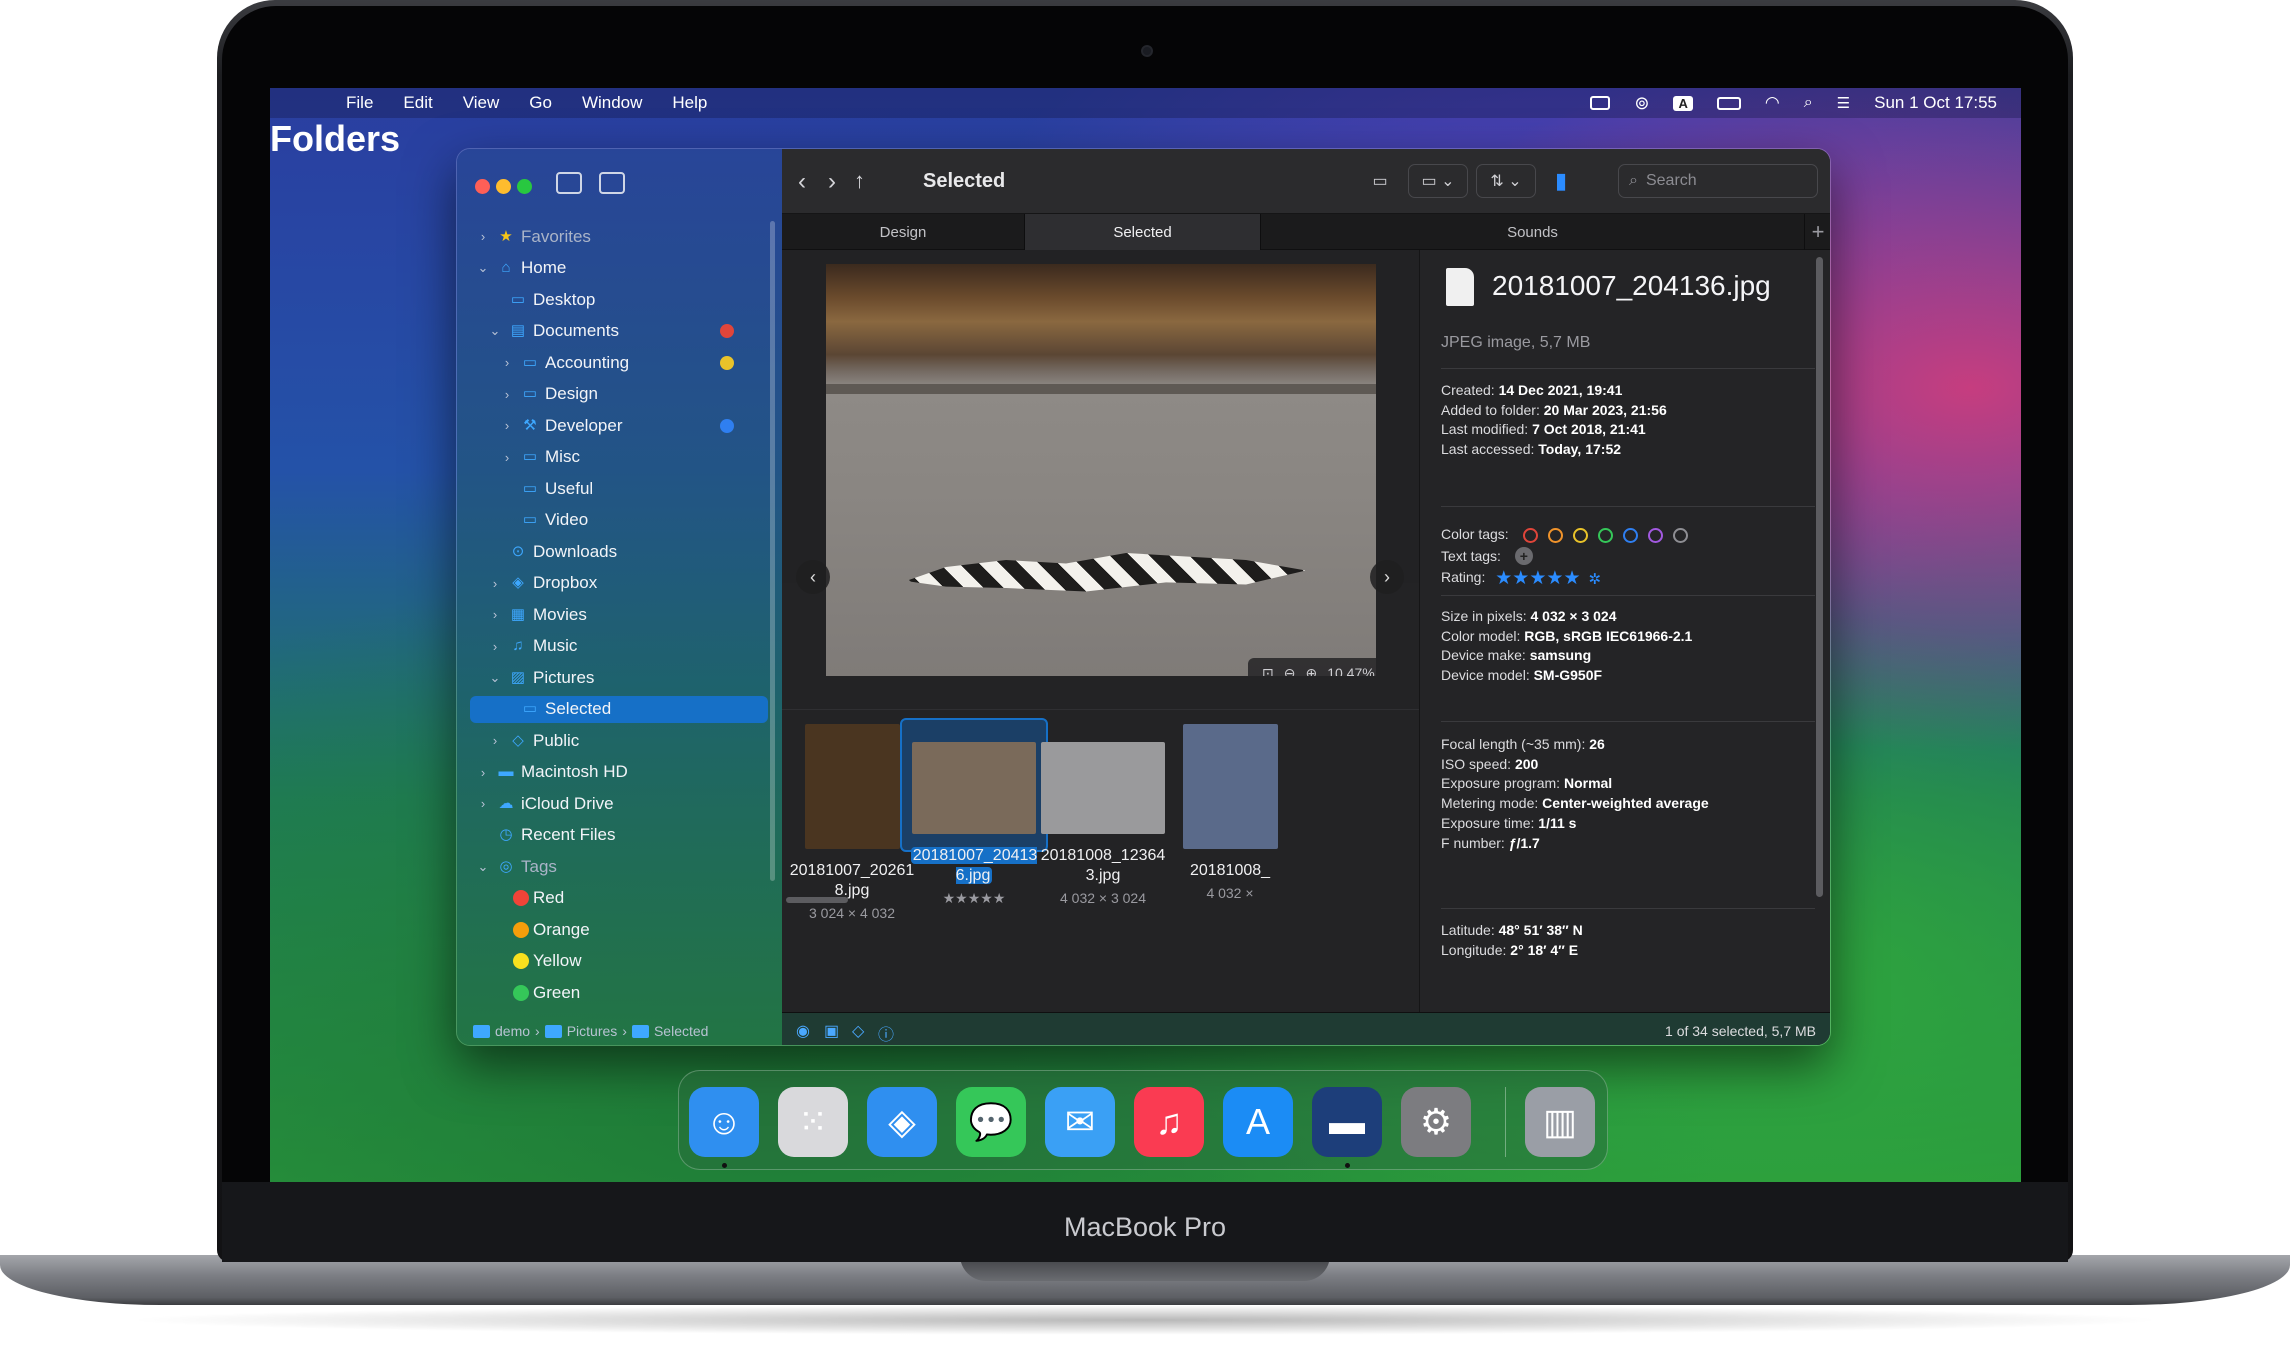 The height and width of the screenshot is (1363, 2290). Describe the element at coordinates (503, 186) in the screenshot. I see `minimize-window-button` at that location.